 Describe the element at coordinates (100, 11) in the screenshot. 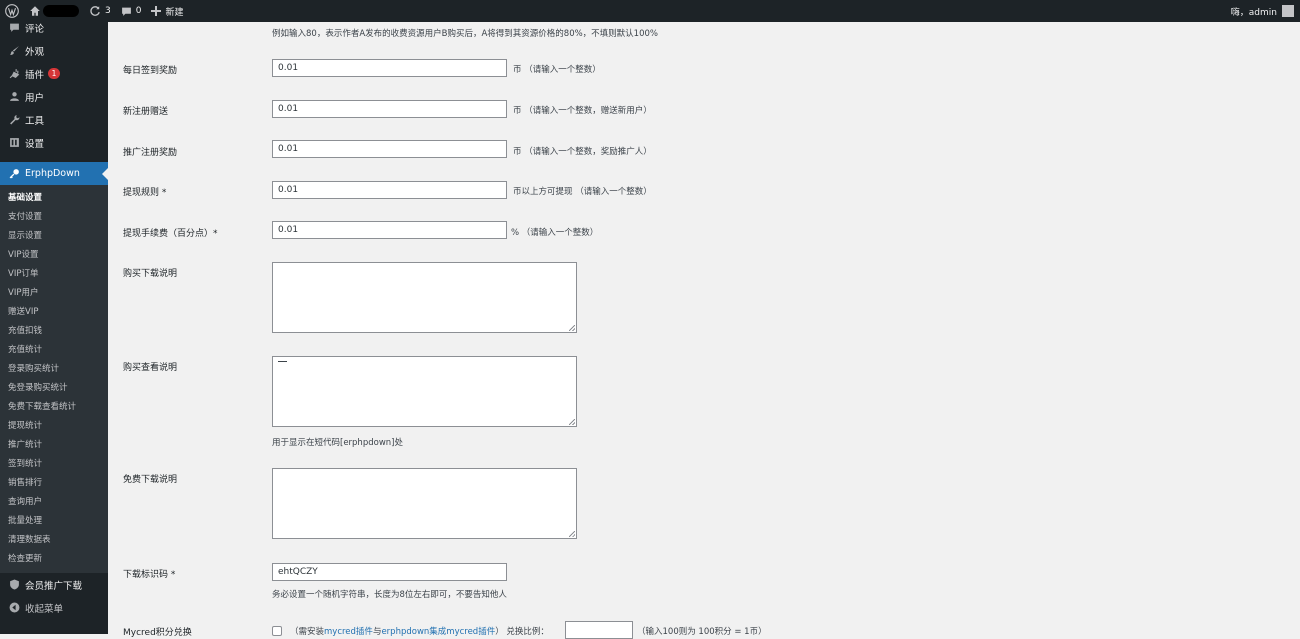

I see `updates-link: 3` at that location.